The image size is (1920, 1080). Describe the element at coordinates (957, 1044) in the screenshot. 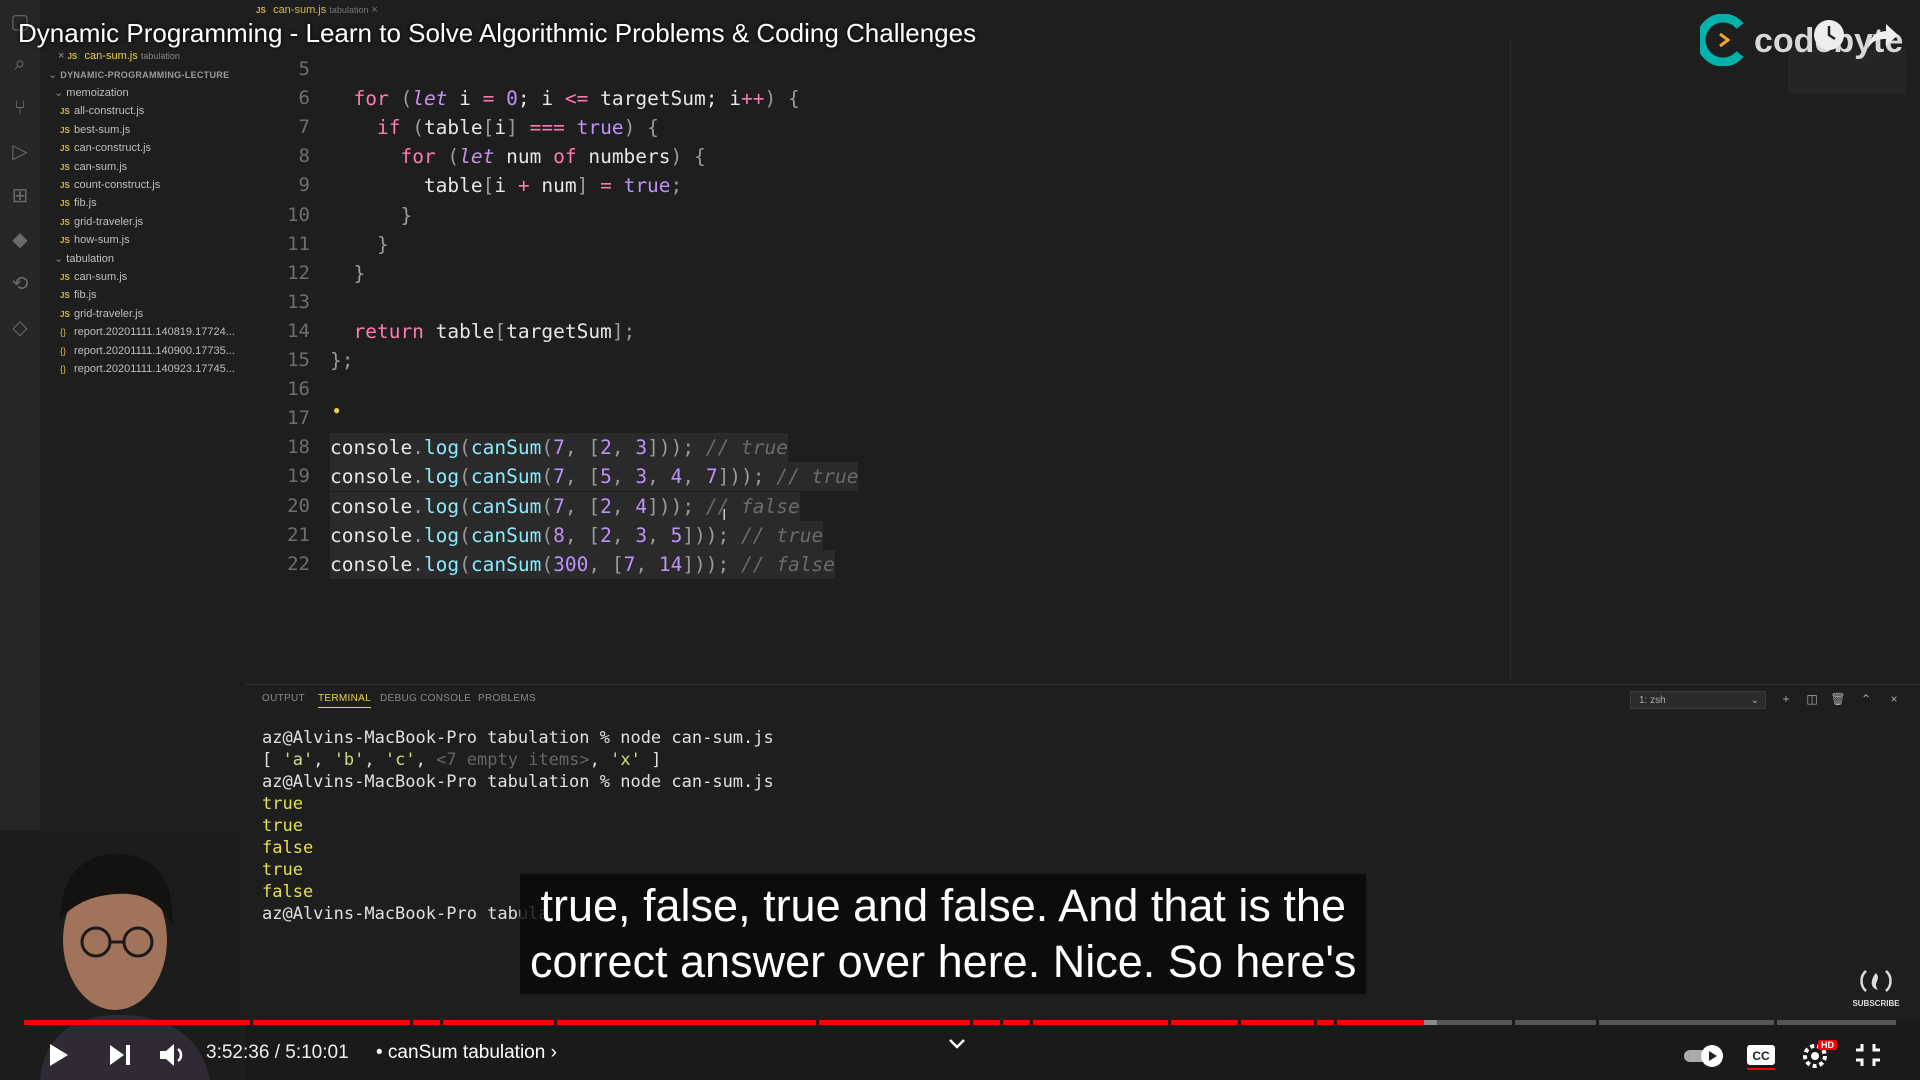

I see `chevron-down-icon` at that location.